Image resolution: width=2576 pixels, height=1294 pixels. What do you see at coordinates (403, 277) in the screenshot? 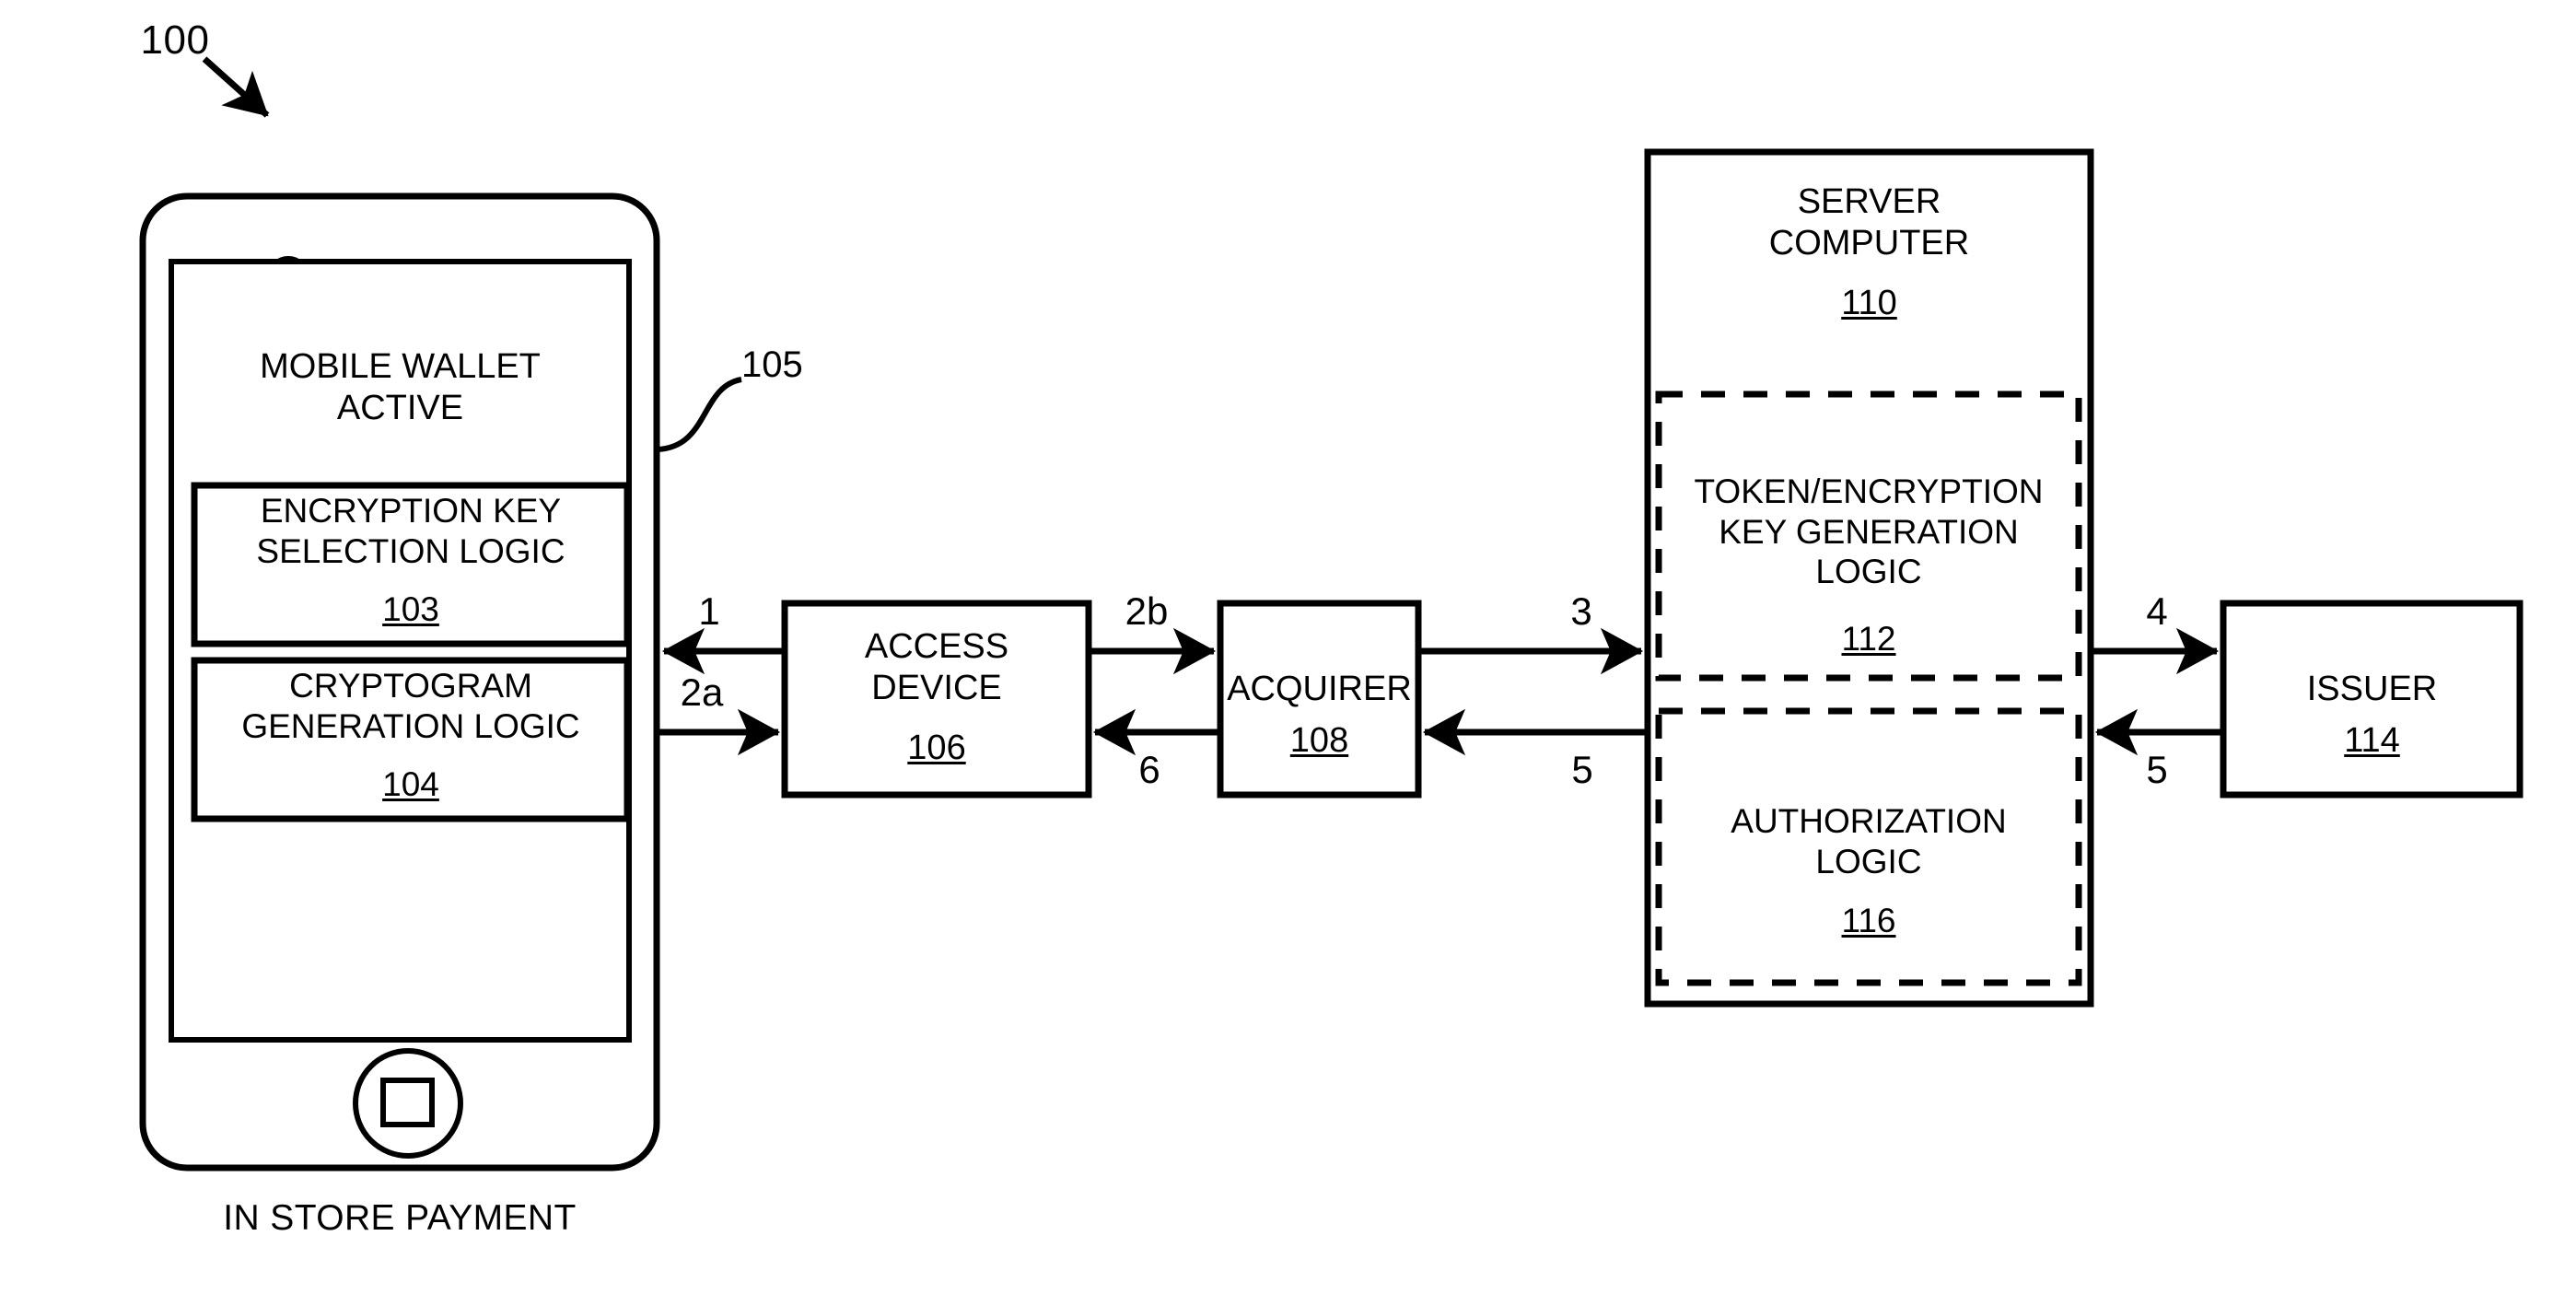
I see `speaker-grille-icon` at bounding box center [403, 277].